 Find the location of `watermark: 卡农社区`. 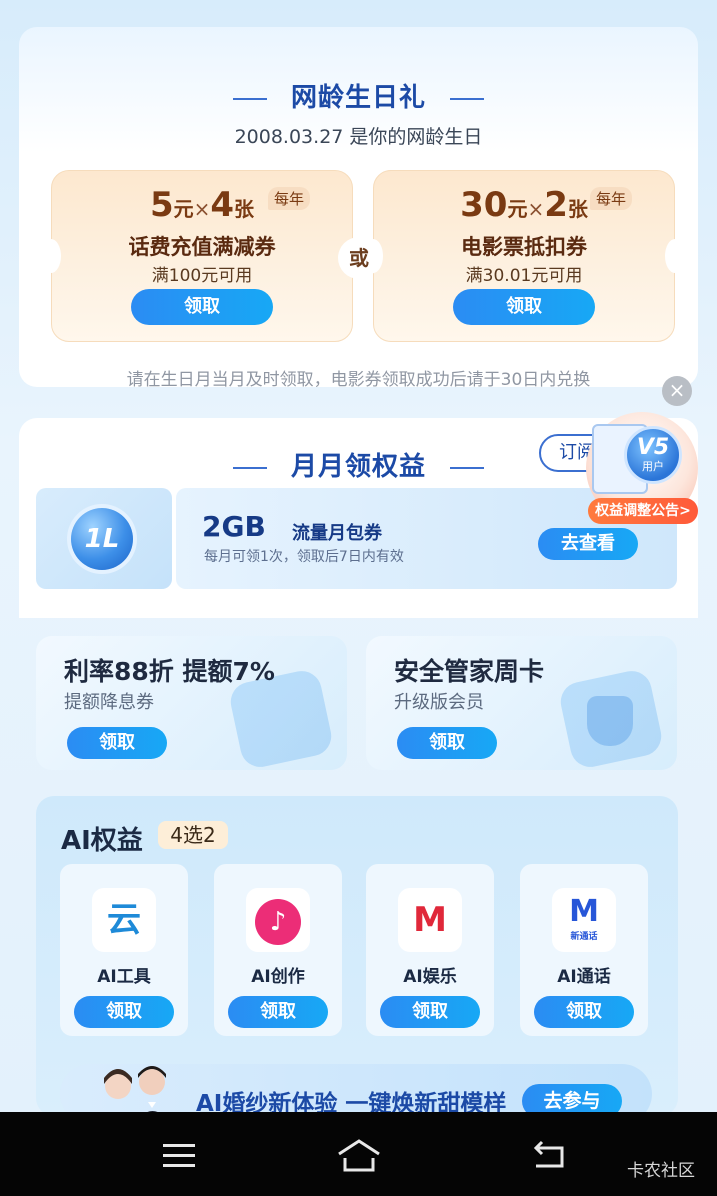

watermark: 卡农社区 is located at coordinates (661, 1171).